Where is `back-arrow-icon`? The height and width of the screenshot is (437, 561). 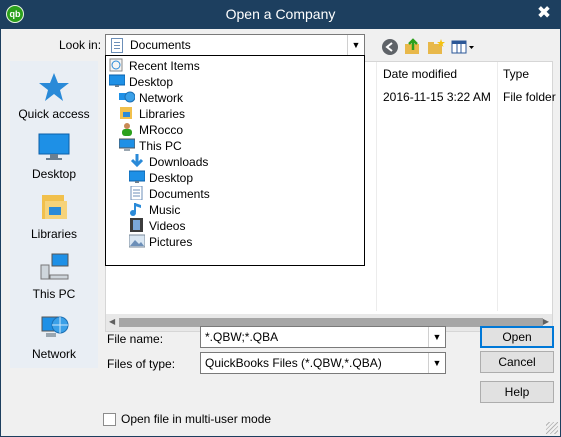 back-arrow-icon is located at coordinates (390, 47).